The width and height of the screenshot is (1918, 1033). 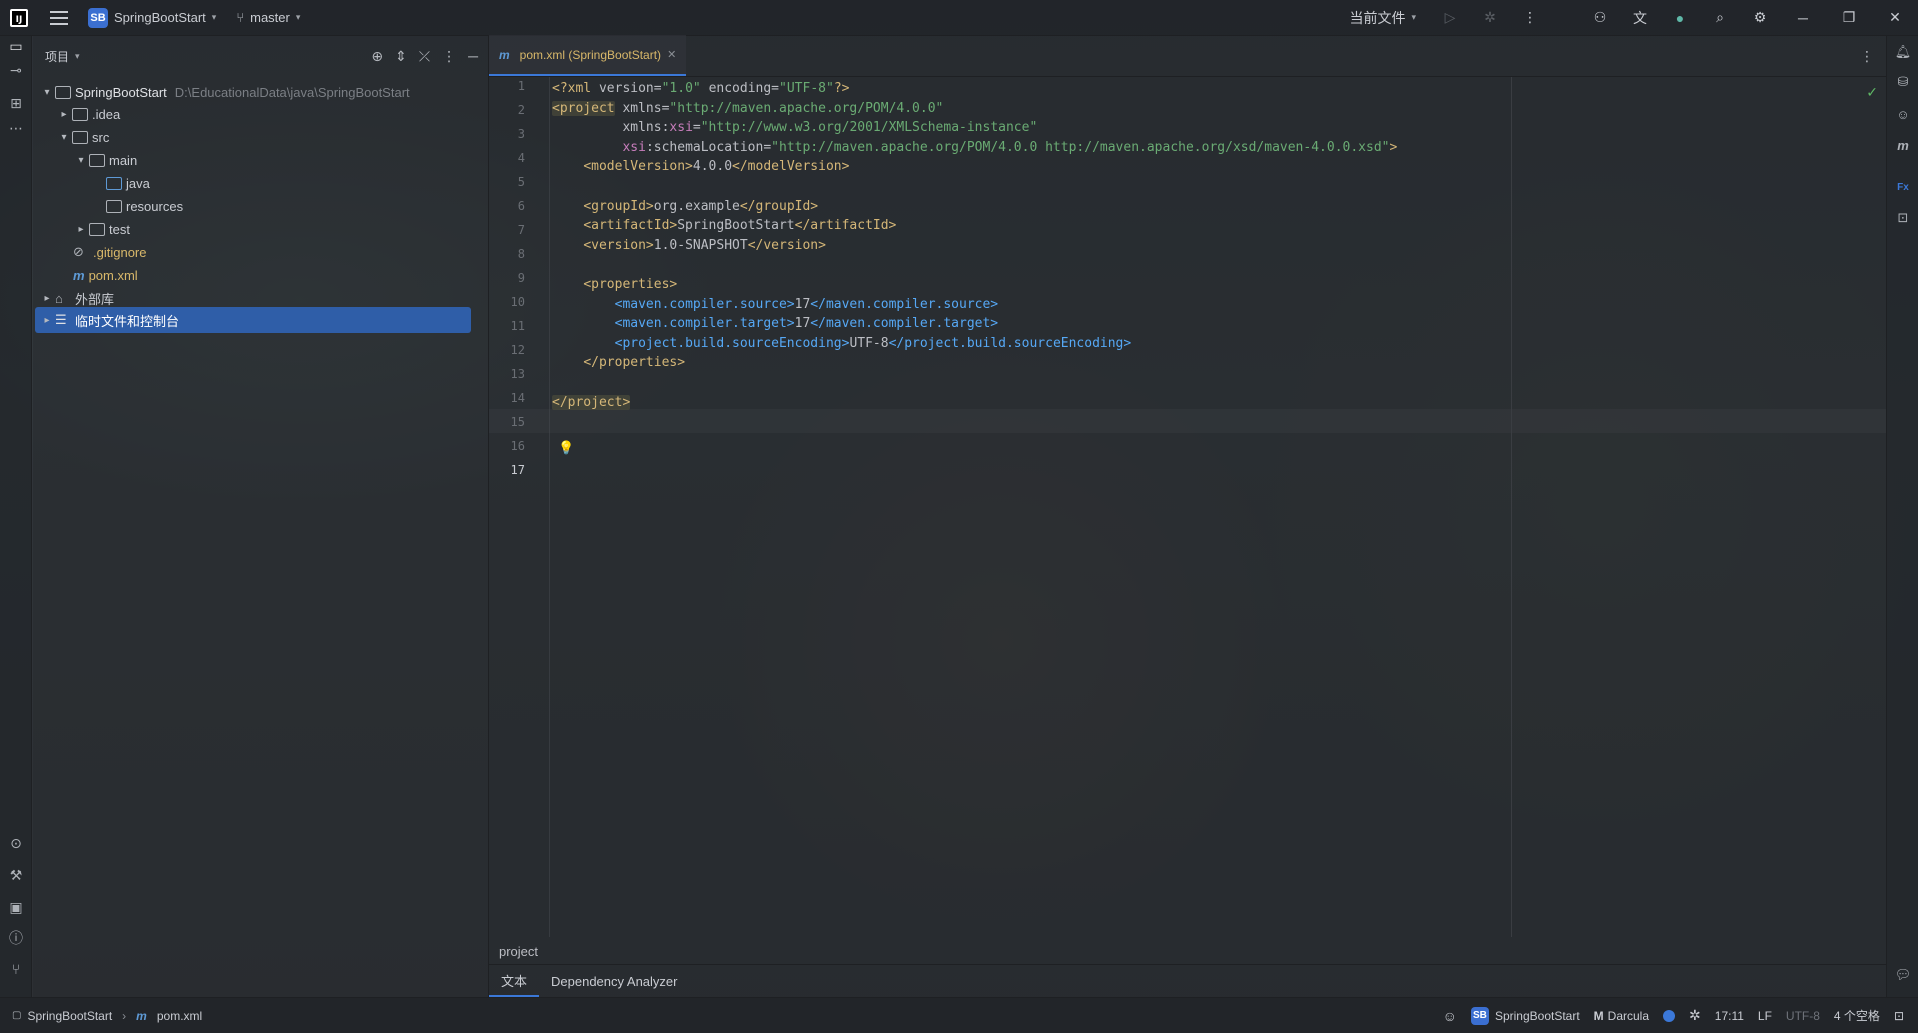 I want to click on options-icon: ⋮, so click(x=449, y=56).